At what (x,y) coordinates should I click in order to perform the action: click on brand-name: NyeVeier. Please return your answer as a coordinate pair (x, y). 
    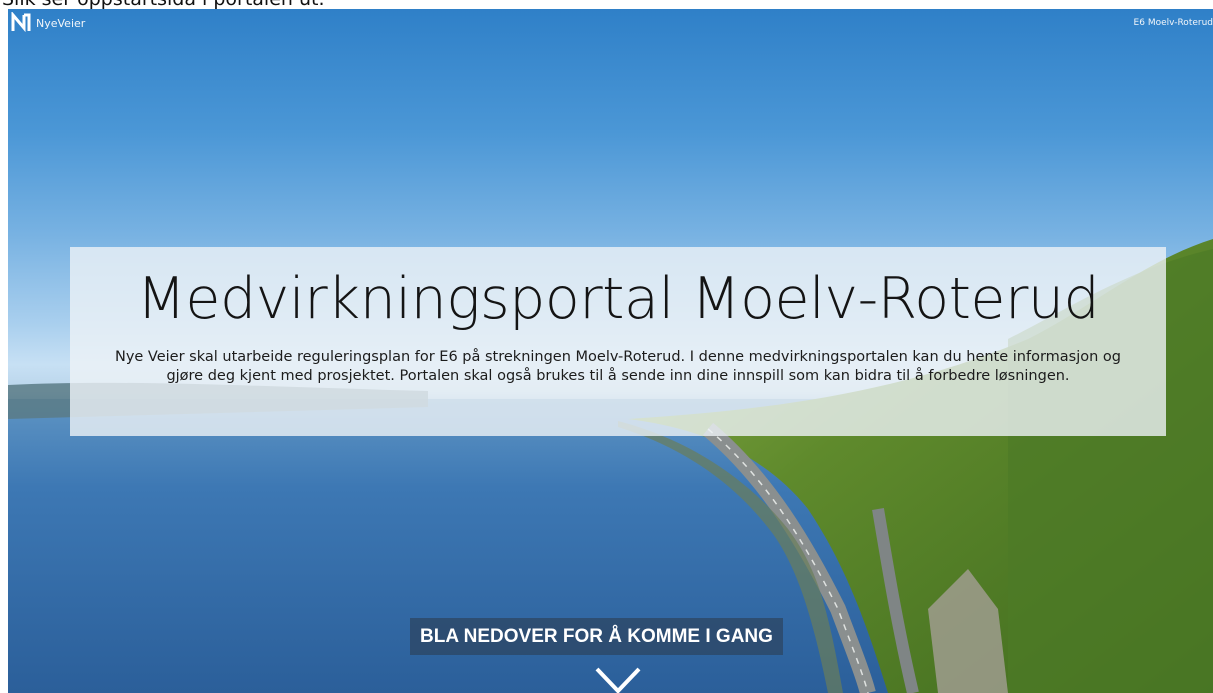
    Looking at the image, I should click on (60, 23).